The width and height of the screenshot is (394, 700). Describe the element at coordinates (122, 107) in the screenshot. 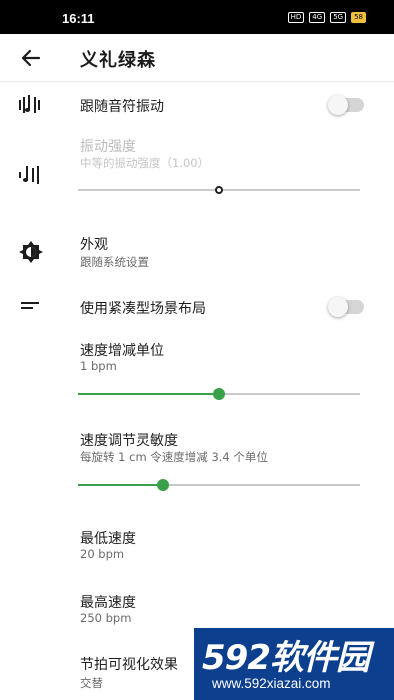

I see `vibrate-follow-label: 跟随音符振动` at that location.